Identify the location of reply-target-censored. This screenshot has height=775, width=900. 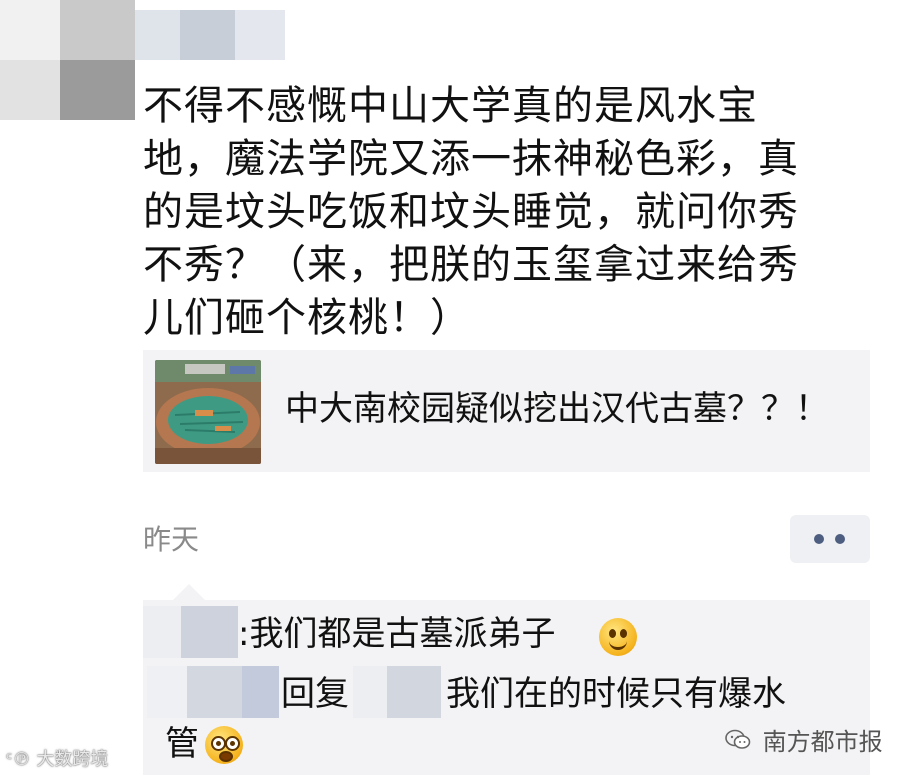
(397, 692).